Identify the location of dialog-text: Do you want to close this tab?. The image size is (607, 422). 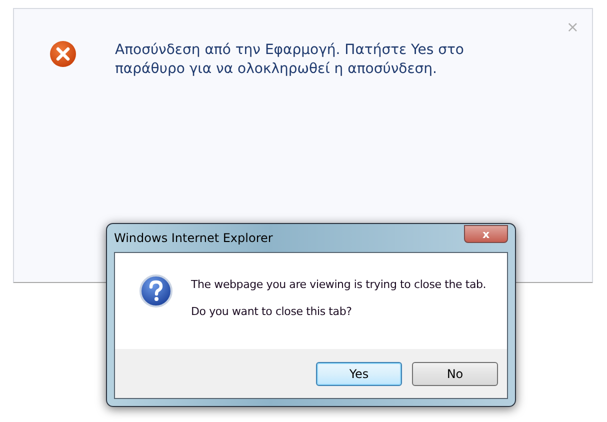
(272, 311).